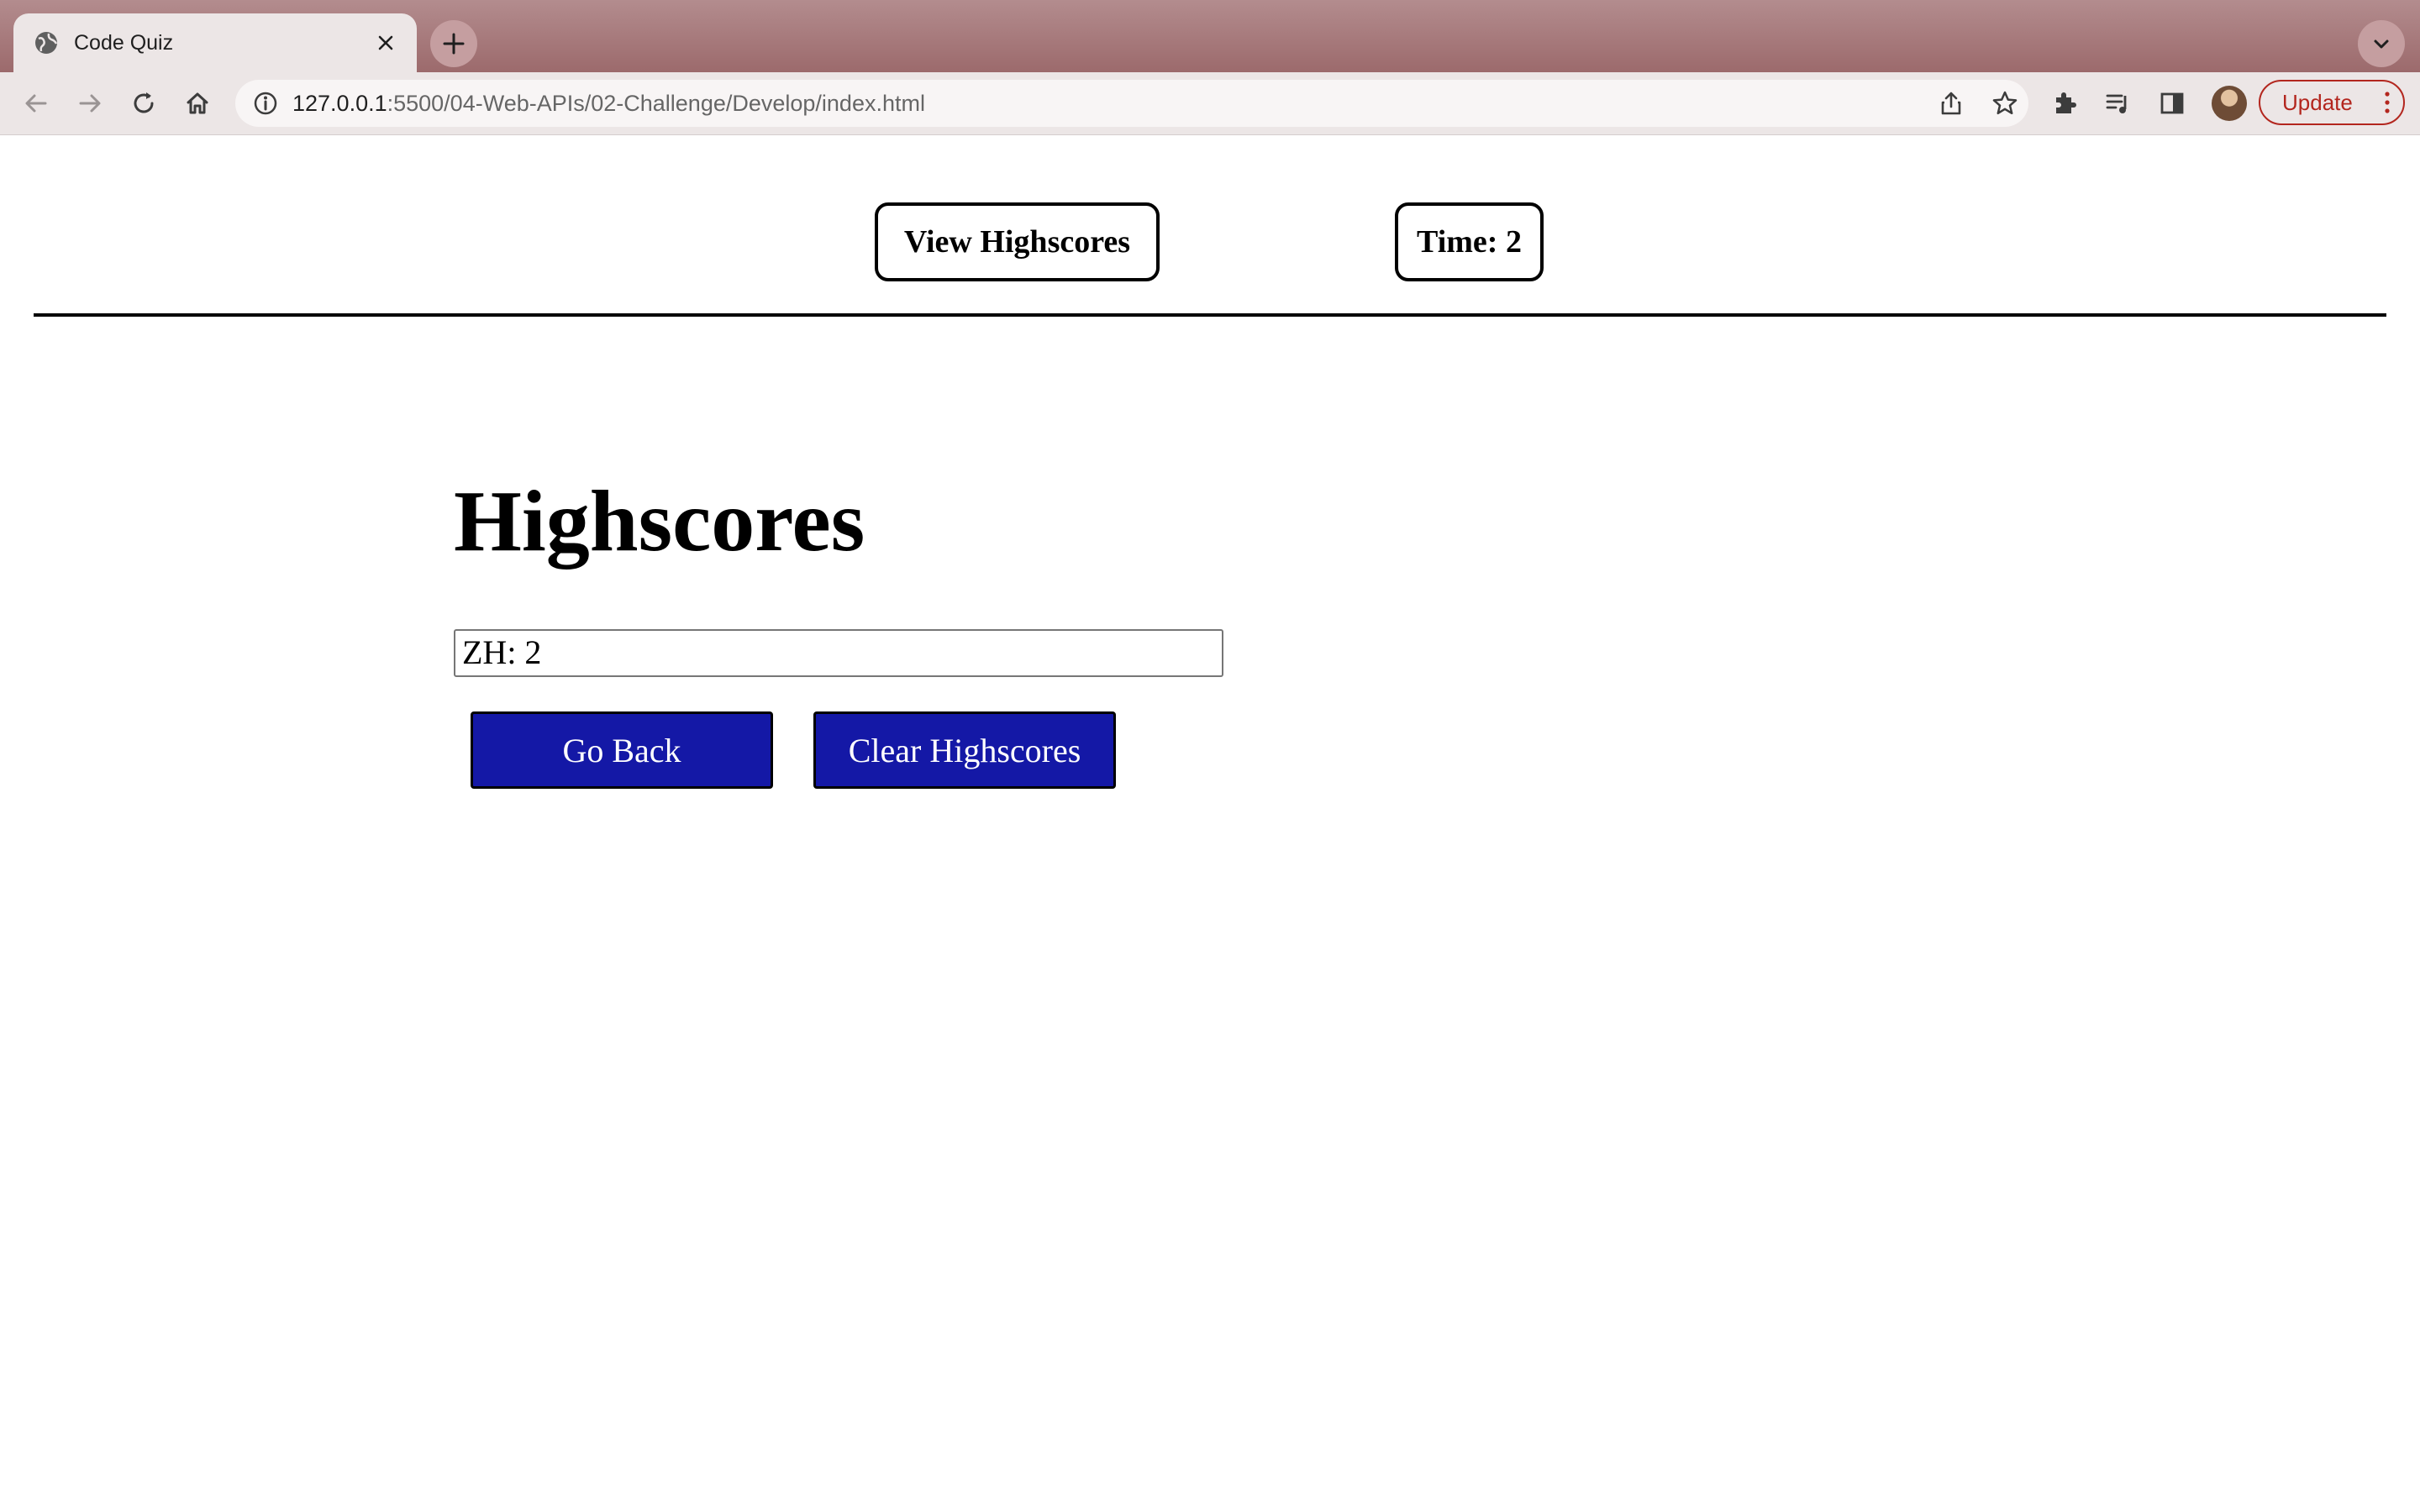 Image resolution: width=2420 pixels, height=1512 pixels. Describe the element at coordinates (143, 103) in the screenshot. I see `reload-icon` at that location.